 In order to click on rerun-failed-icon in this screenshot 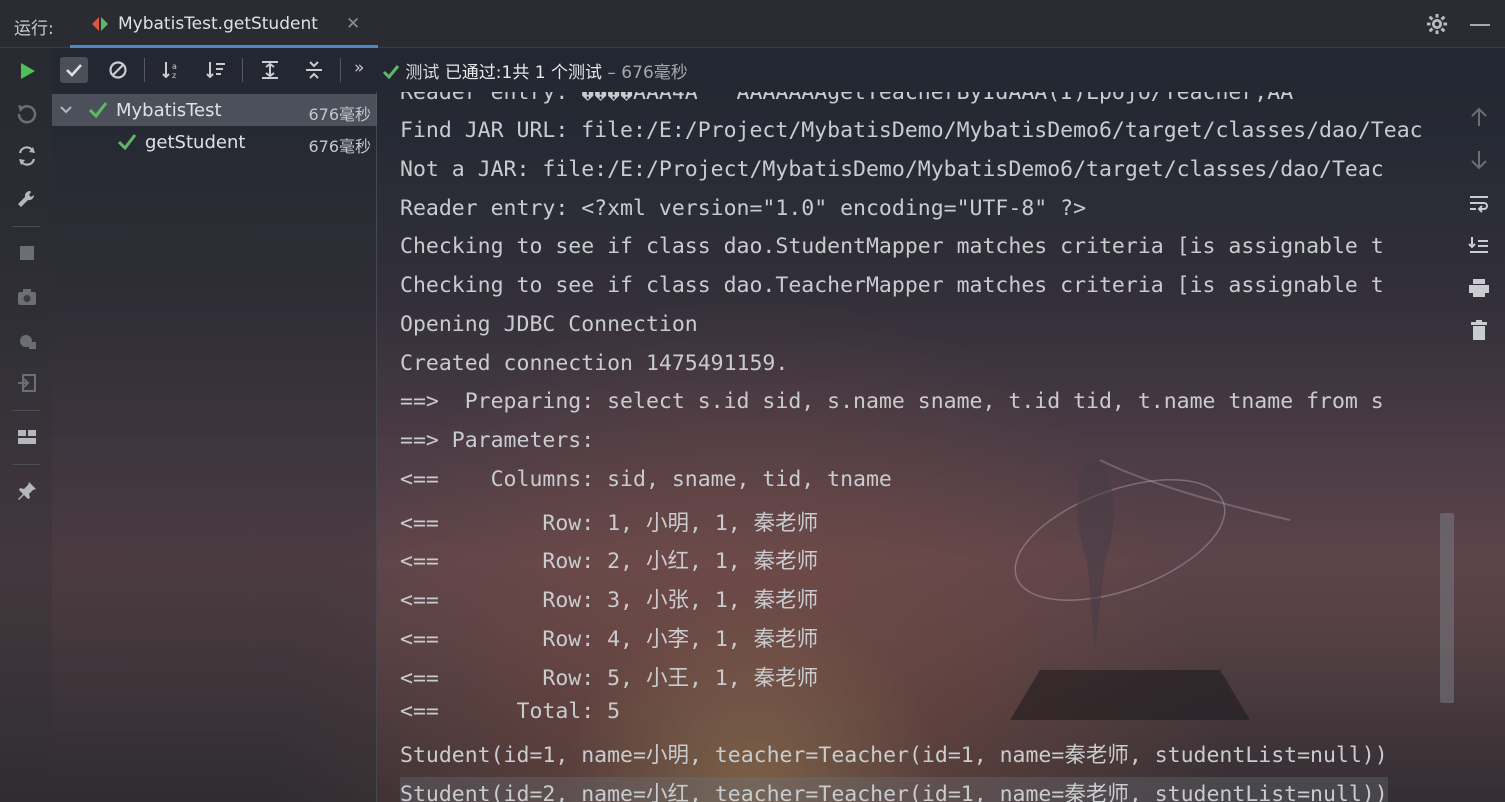, I will do `click(27, 113)`.